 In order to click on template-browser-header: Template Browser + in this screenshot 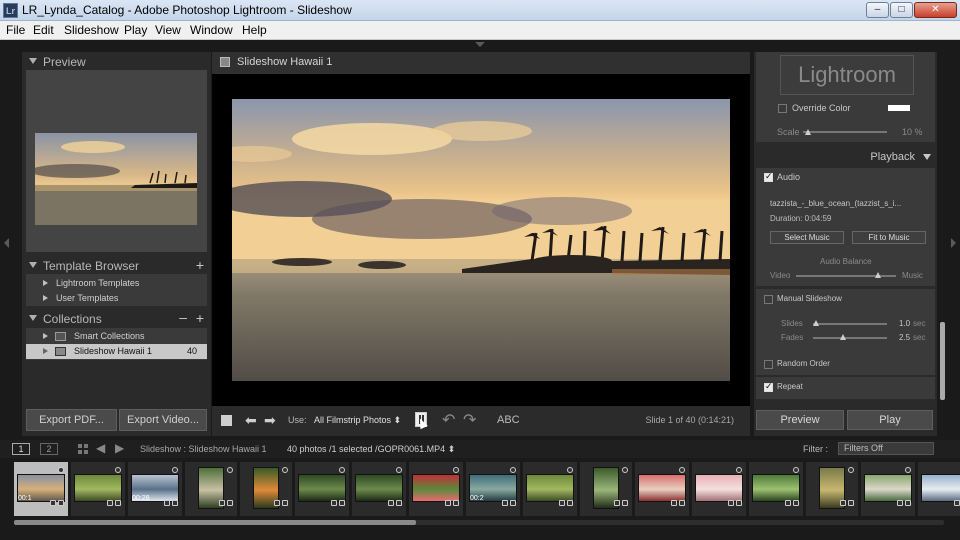, I will do `click(116, 266)`.